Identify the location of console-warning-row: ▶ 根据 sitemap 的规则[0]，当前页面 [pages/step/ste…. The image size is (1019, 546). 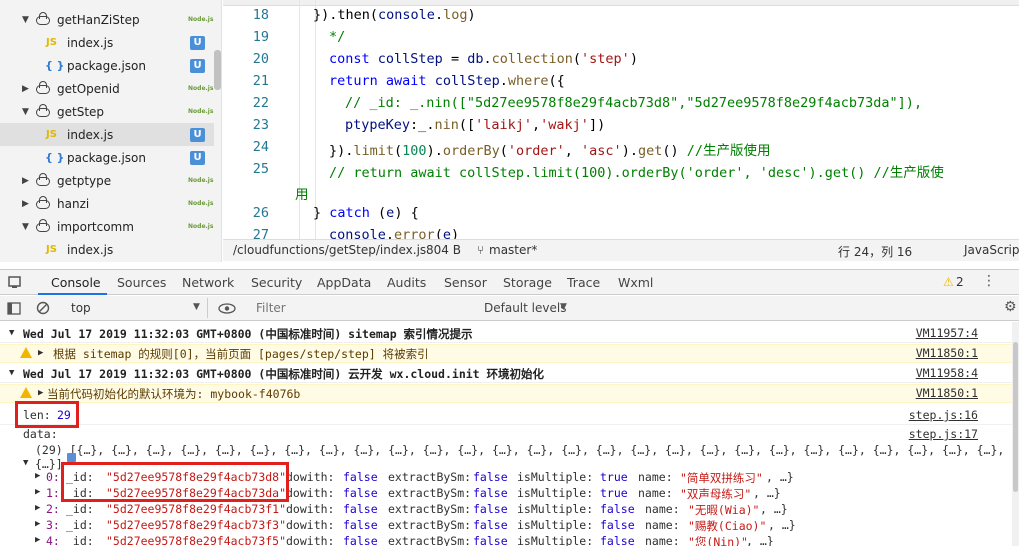
(506, 353).